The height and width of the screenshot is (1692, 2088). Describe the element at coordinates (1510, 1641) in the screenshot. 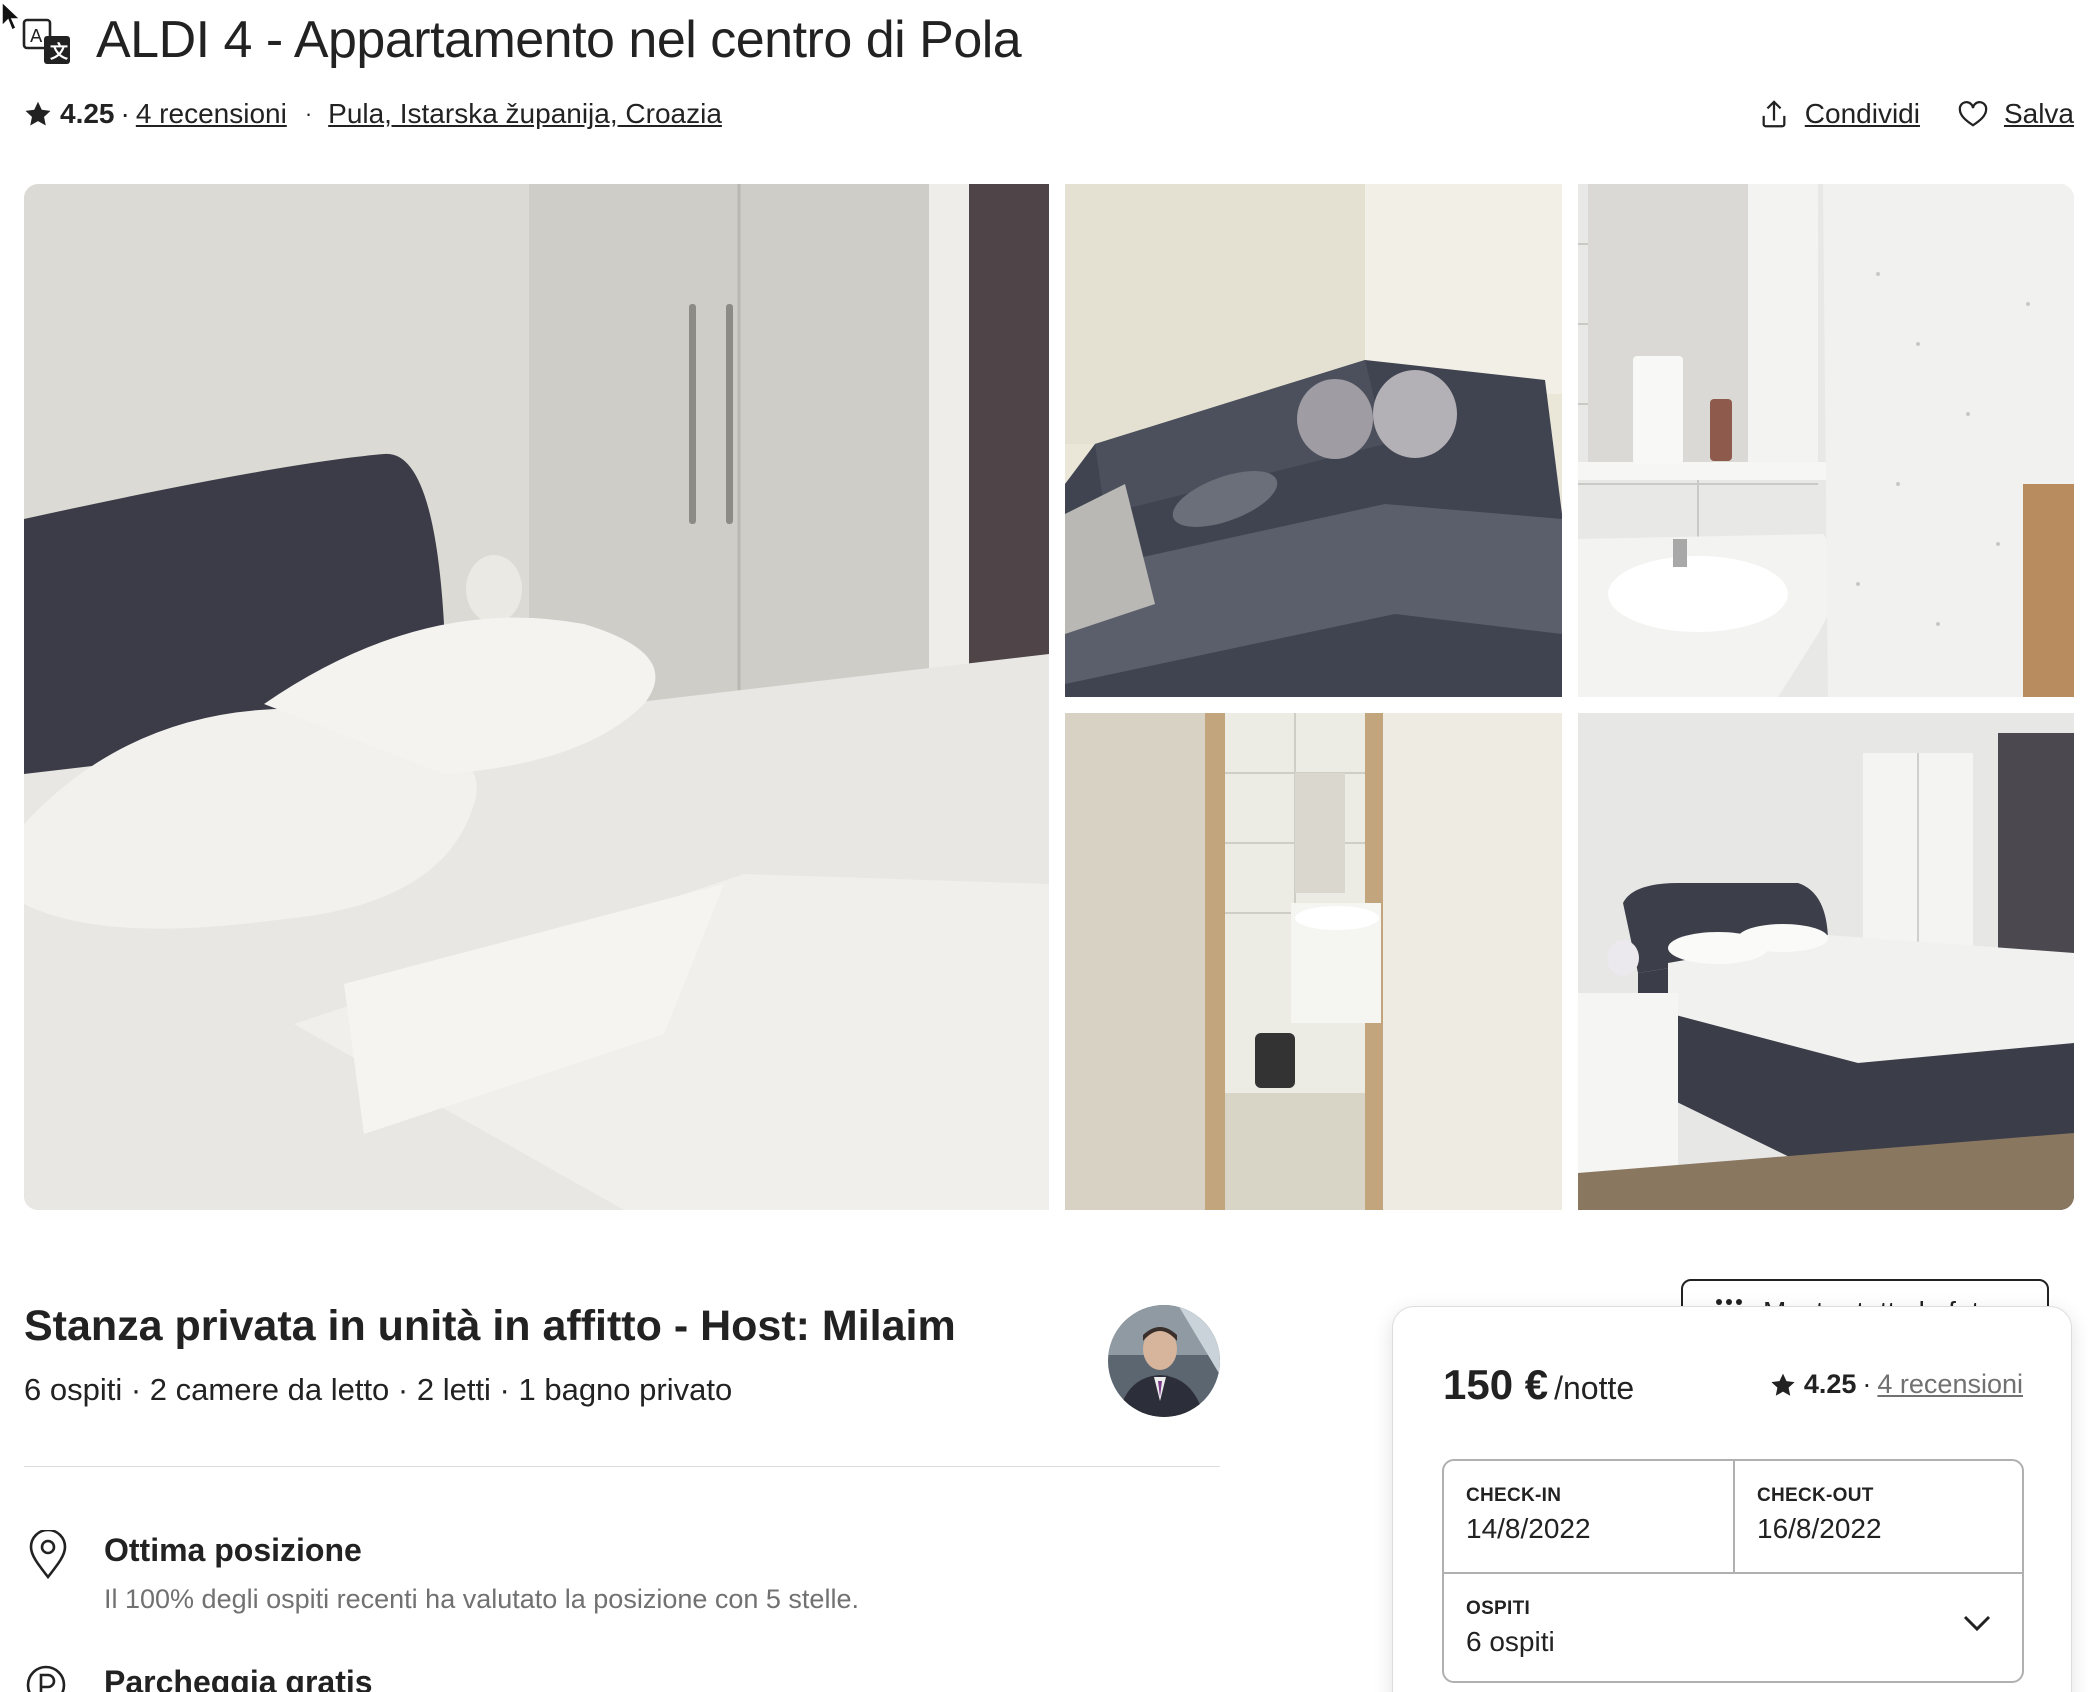

I see `guests-value: 6 ospiti` at that location.